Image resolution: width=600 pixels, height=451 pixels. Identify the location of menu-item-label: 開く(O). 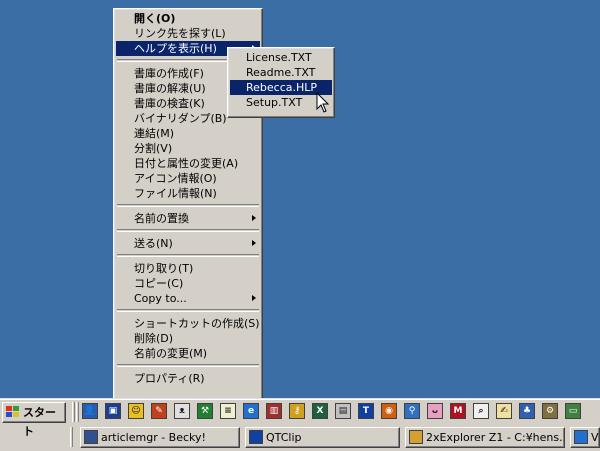
(155, 18).